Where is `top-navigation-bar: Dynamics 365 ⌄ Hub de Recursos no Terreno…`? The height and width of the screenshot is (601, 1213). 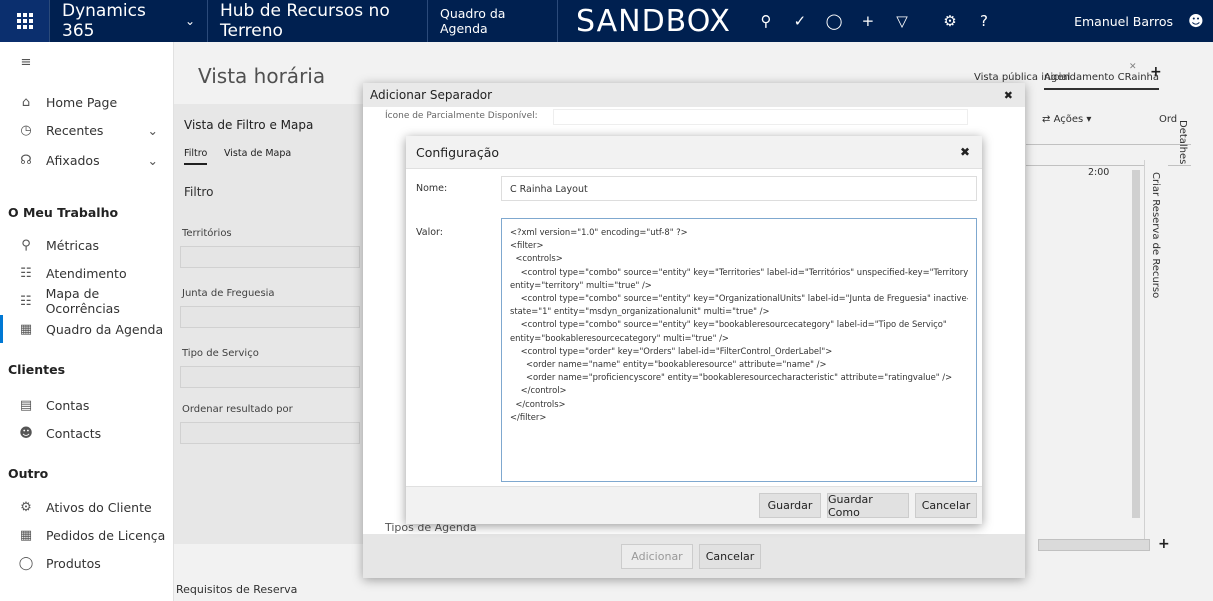 top-navigation-bar: Dynamics 365 ⌄ Hub de Recursos no Terreno… is located at coordinates (606, 21).